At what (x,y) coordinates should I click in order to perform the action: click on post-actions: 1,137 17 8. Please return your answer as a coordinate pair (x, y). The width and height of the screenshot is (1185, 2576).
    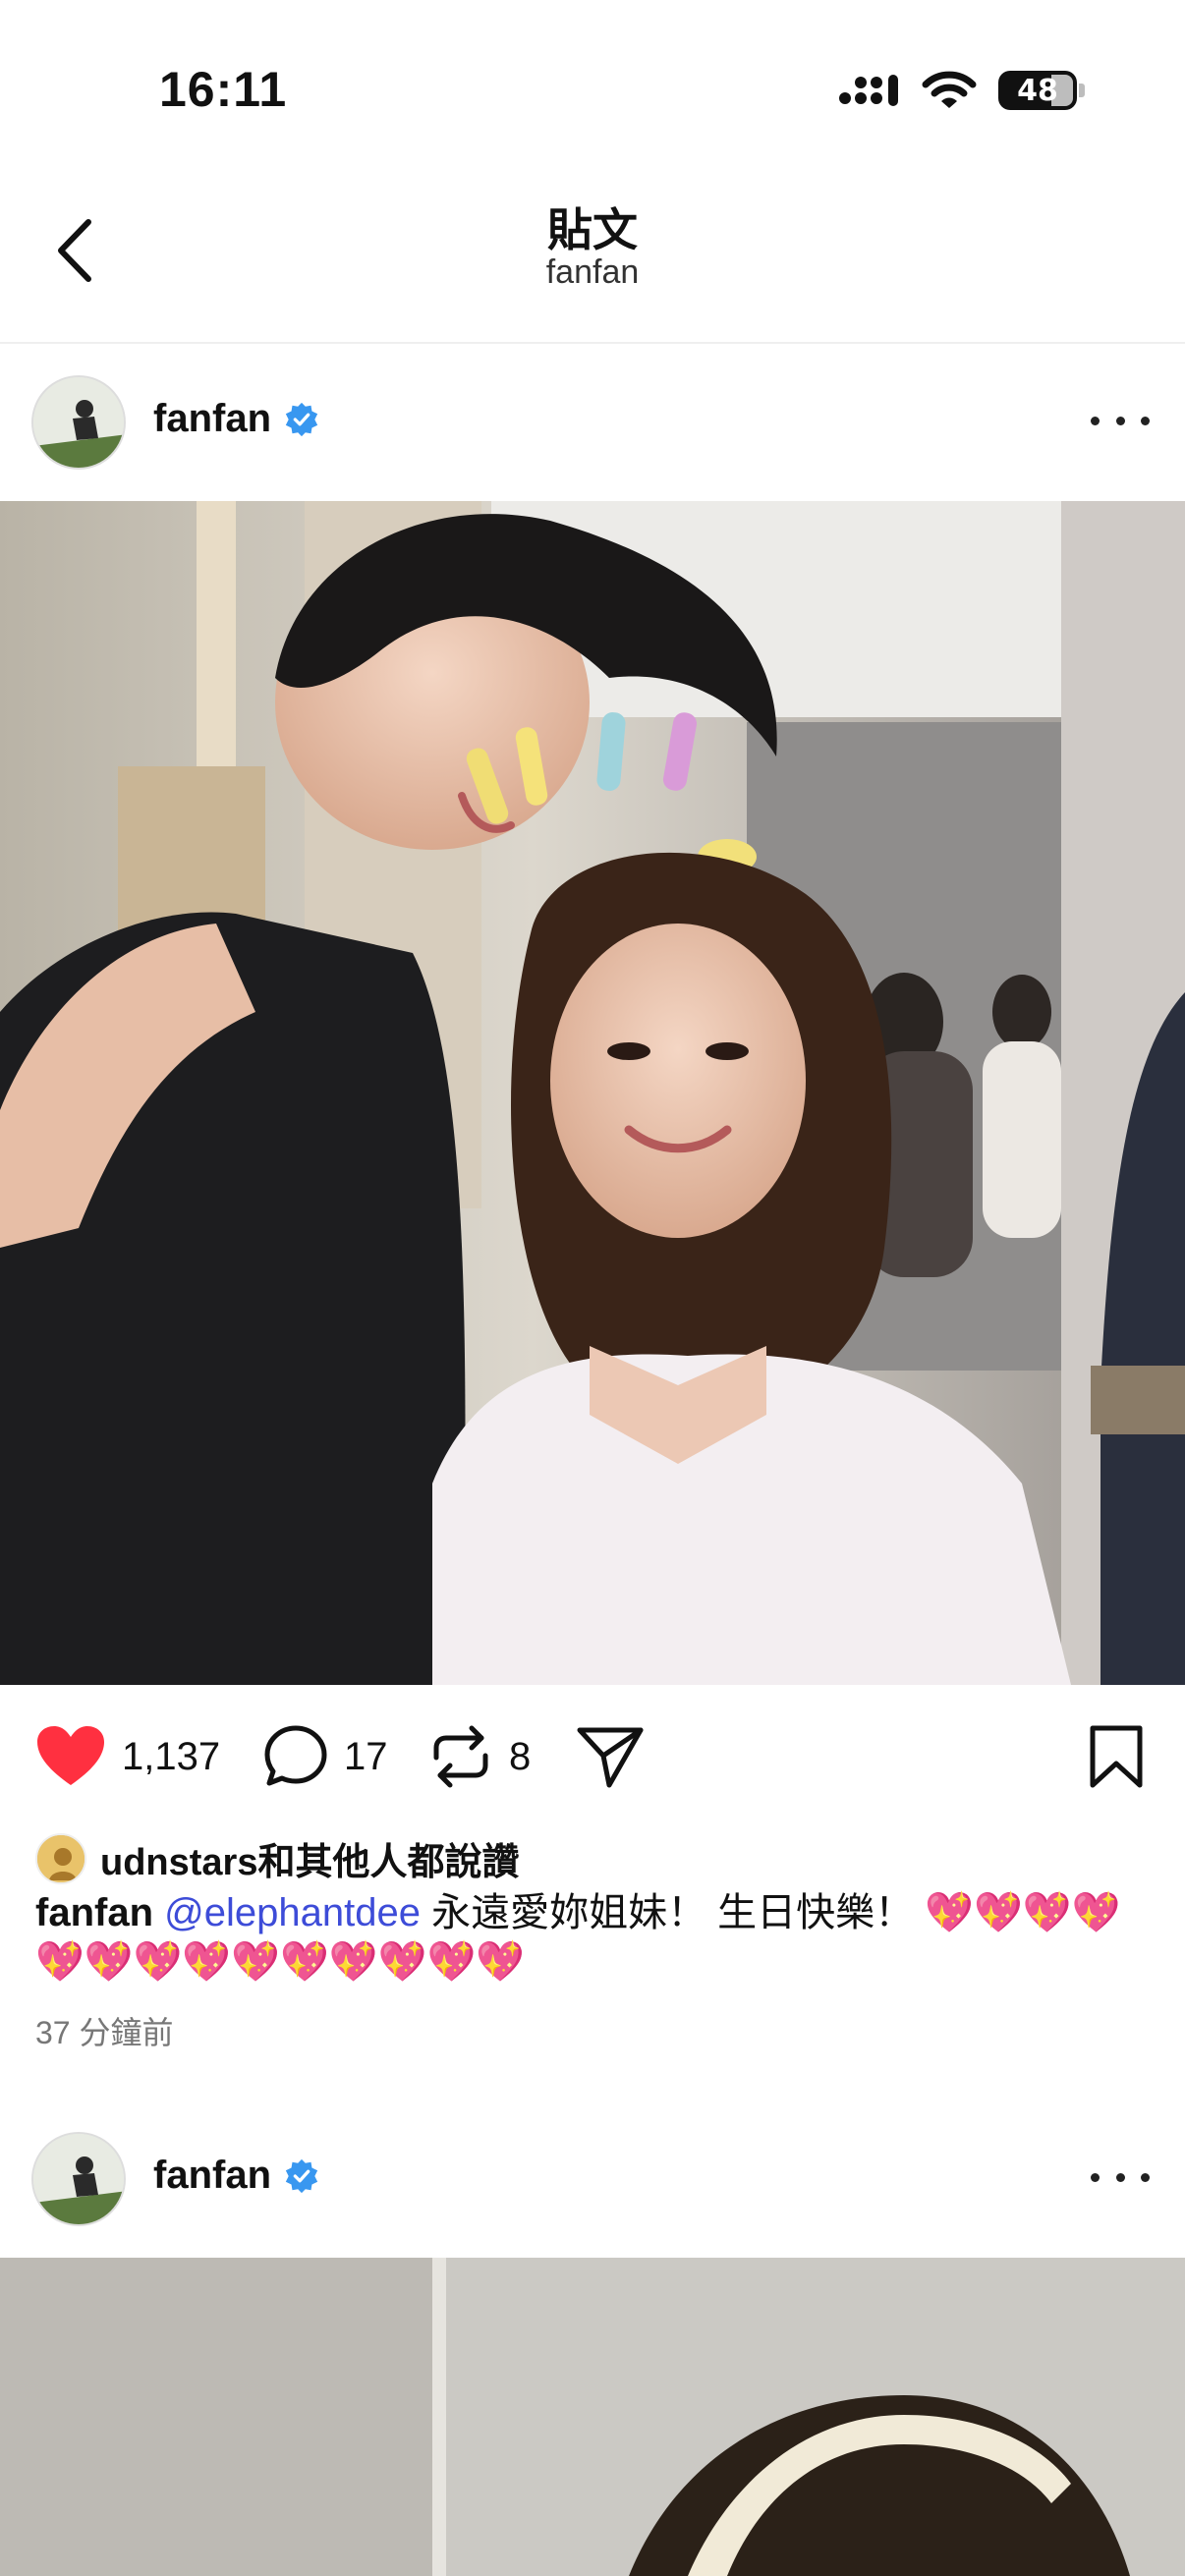
    Looking at the image, I should click on (592, 1756).